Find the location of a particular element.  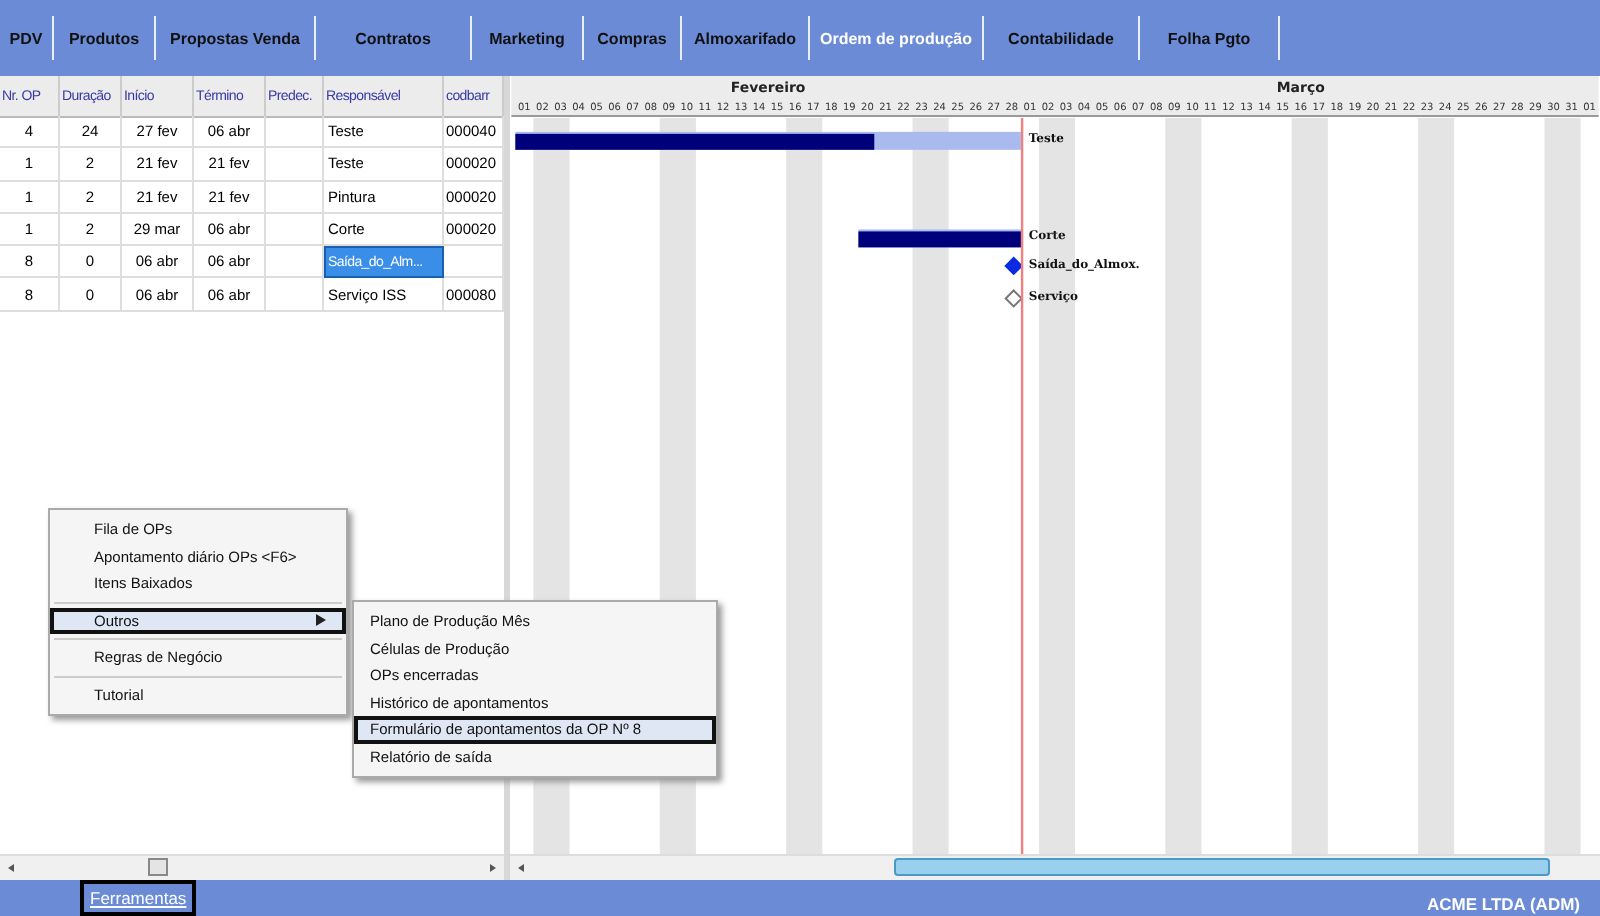

submenu-arrow-icon is located at coordinates (321, 620).